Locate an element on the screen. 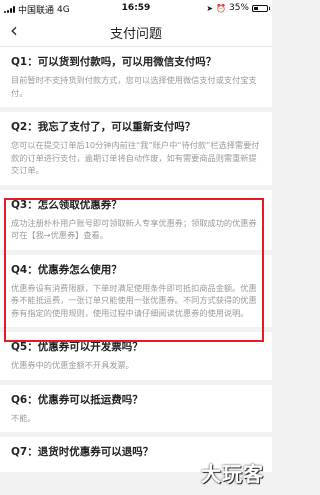  status-bar: 中国联通 4G 16:59 ➤ ⏰ 35% is located at coordinates (136, 8).